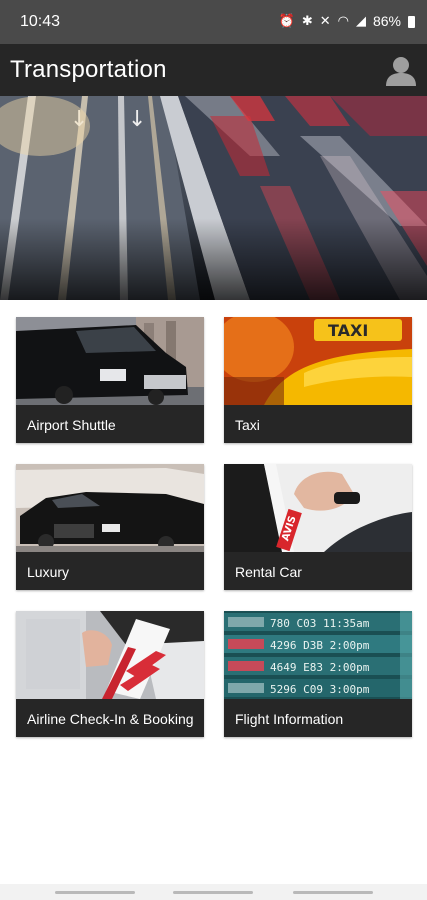 Image resolution: width=427 pixels, height=900 pixels. Describe the element at coordinates (247, 425) in the screenshot. I see `tile-label: Taxi` at that location.